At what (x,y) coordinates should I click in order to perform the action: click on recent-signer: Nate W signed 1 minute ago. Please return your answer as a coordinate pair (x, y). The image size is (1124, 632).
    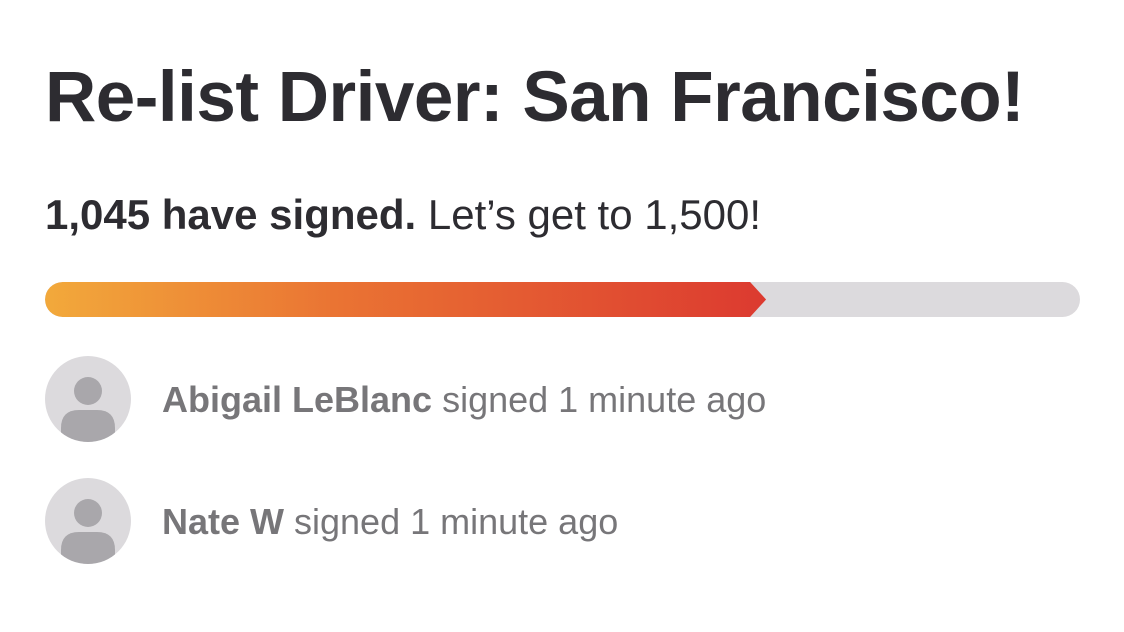
    Looking at the image, I should click on (495, 521).